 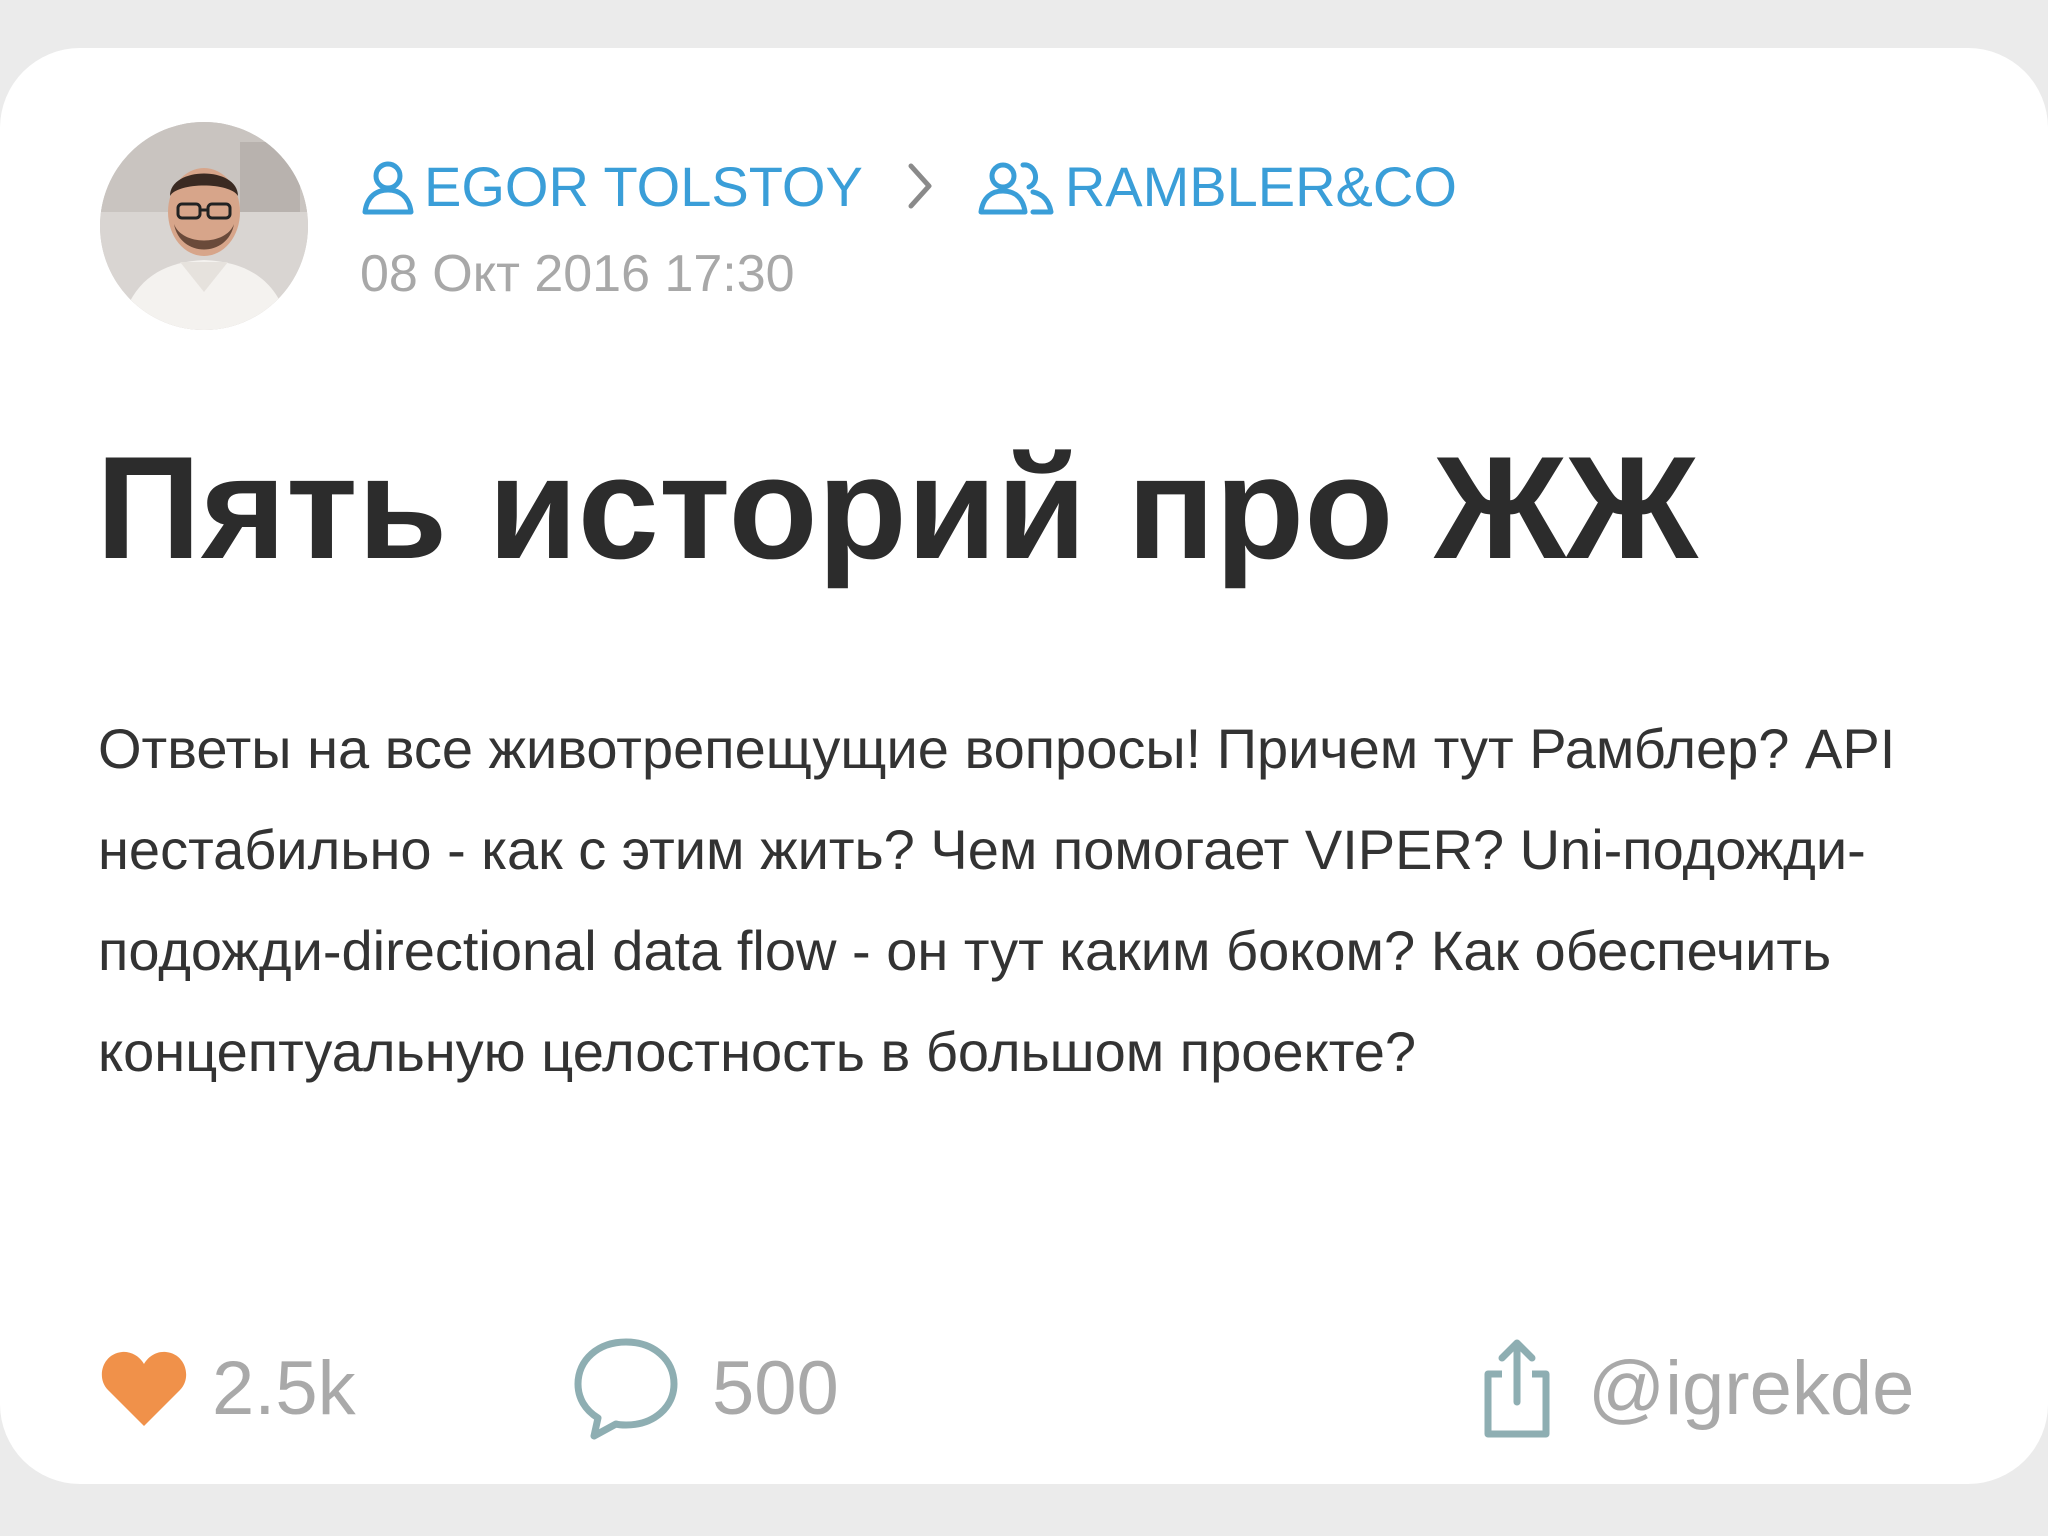 I want to click on share-button: @igrekde, so click(x=1697, y=1388).